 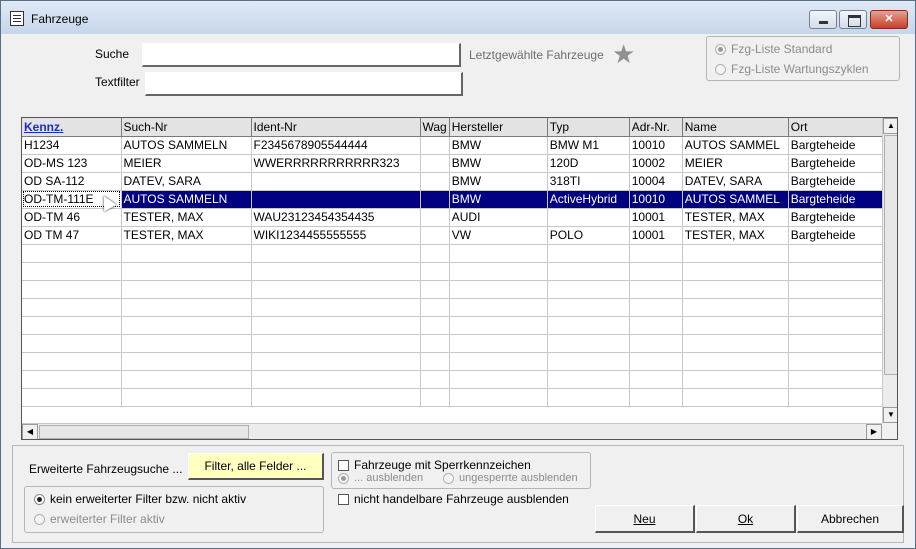 I want to click on textfilter-input, so click(x=304, y=84).